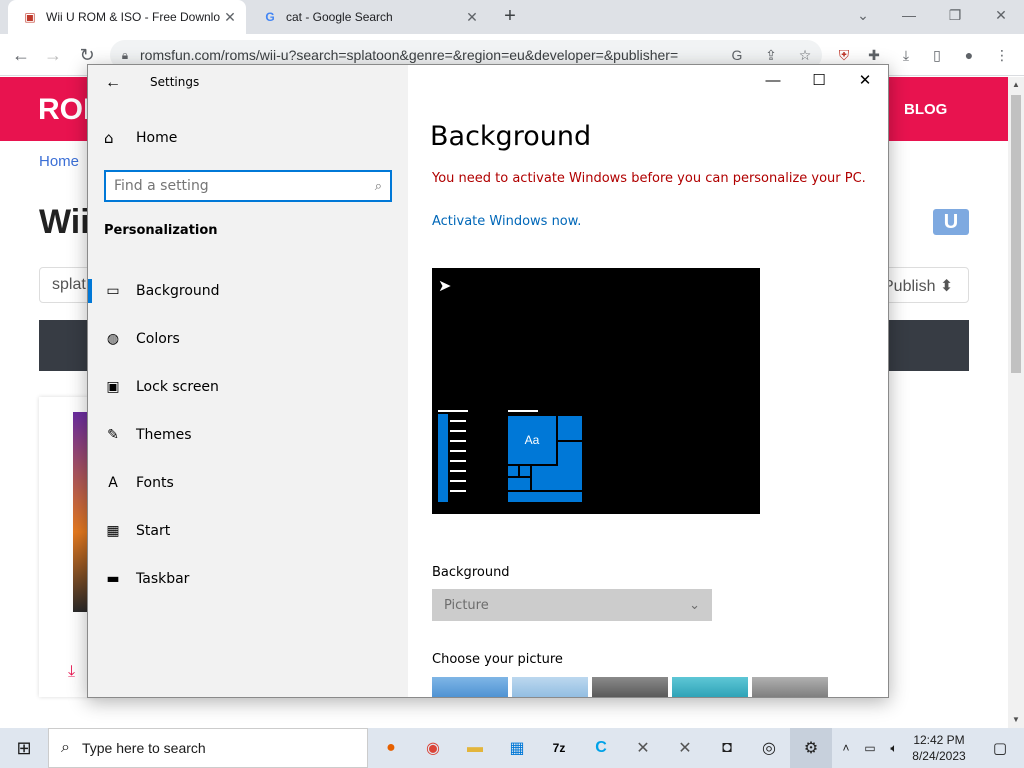  I want to click on page-scrollbar: ▲ ▼, so click(1016, 402).